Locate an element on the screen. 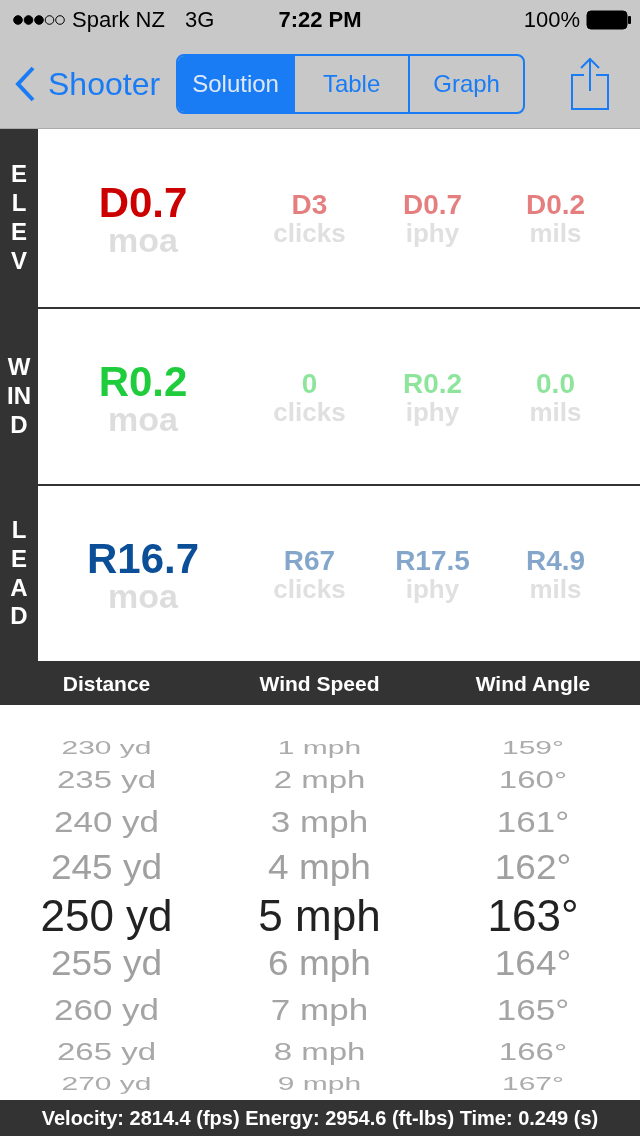 The image size is (640, 1136). picker-option: 165° is located at coordinates (533, 1010).